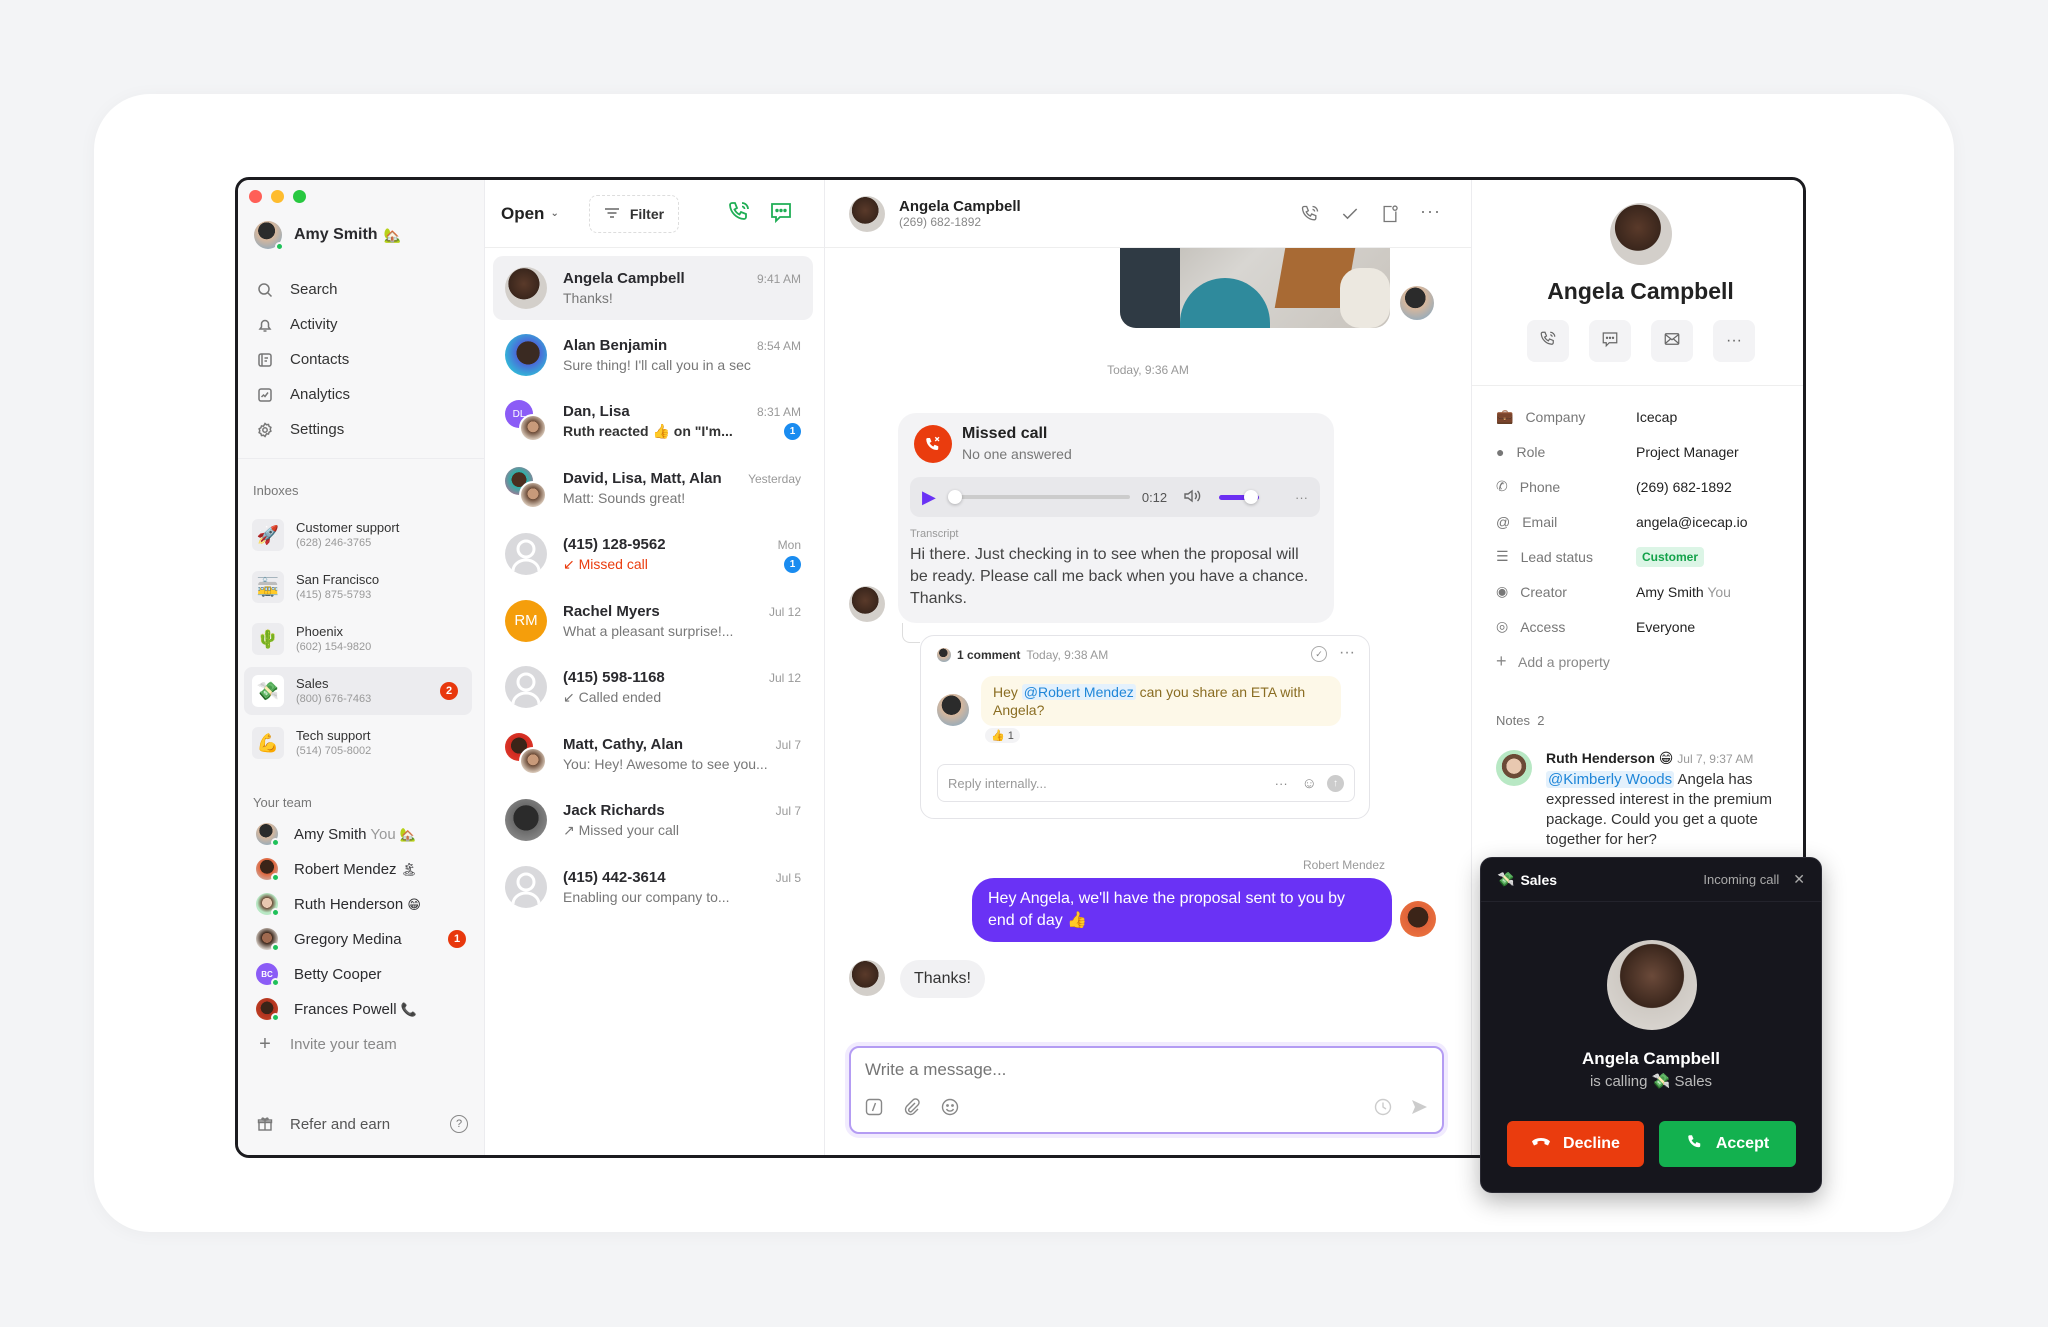  What do you see at coordinates (1646, 486) in the screenshot?
I see `property-phone: ✆ Phone (269) 682-1892` at bounding box center [1646, 486].